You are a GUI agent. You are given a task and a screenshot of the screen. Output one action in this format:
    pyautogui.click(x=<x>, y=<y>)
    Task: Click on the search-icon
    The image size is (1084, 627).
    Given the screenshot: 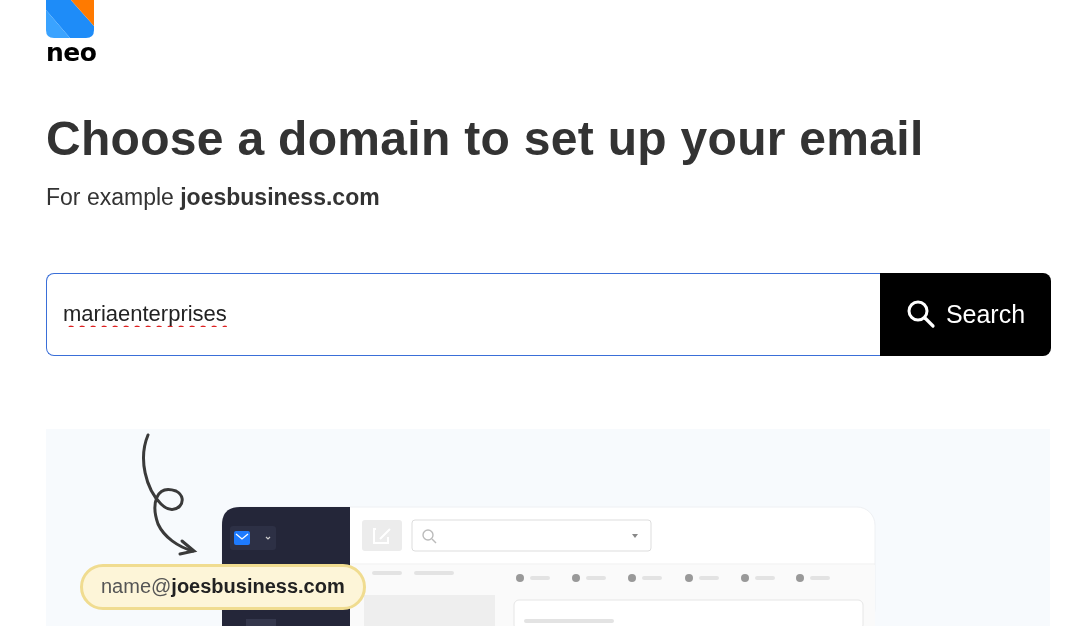 What is the action you would take?
    pyautogui.click(x=920, y=314)
    